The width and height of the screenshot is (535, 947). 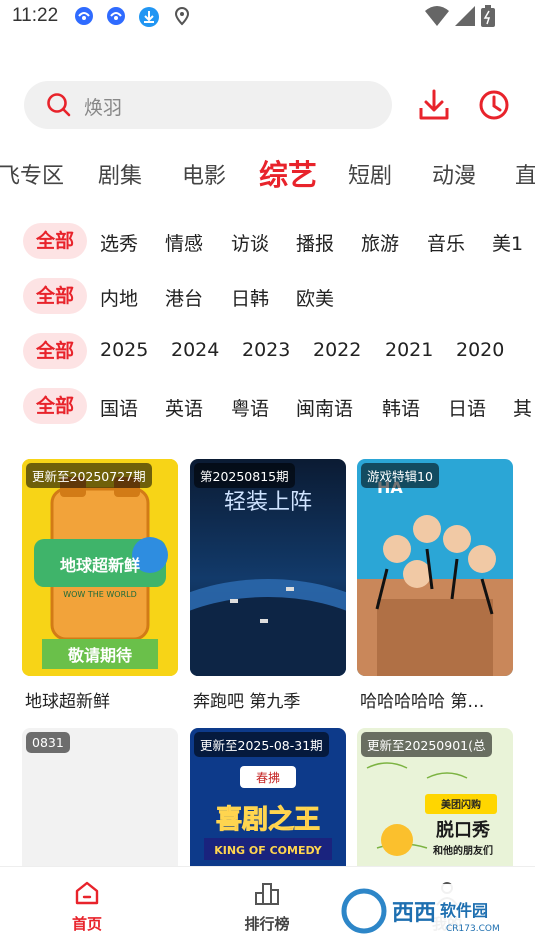 What do you see at coordinates (370, 174) in the screenshot?
I see `tab-short-drama: 短剧` at bounding box center [370, 174].